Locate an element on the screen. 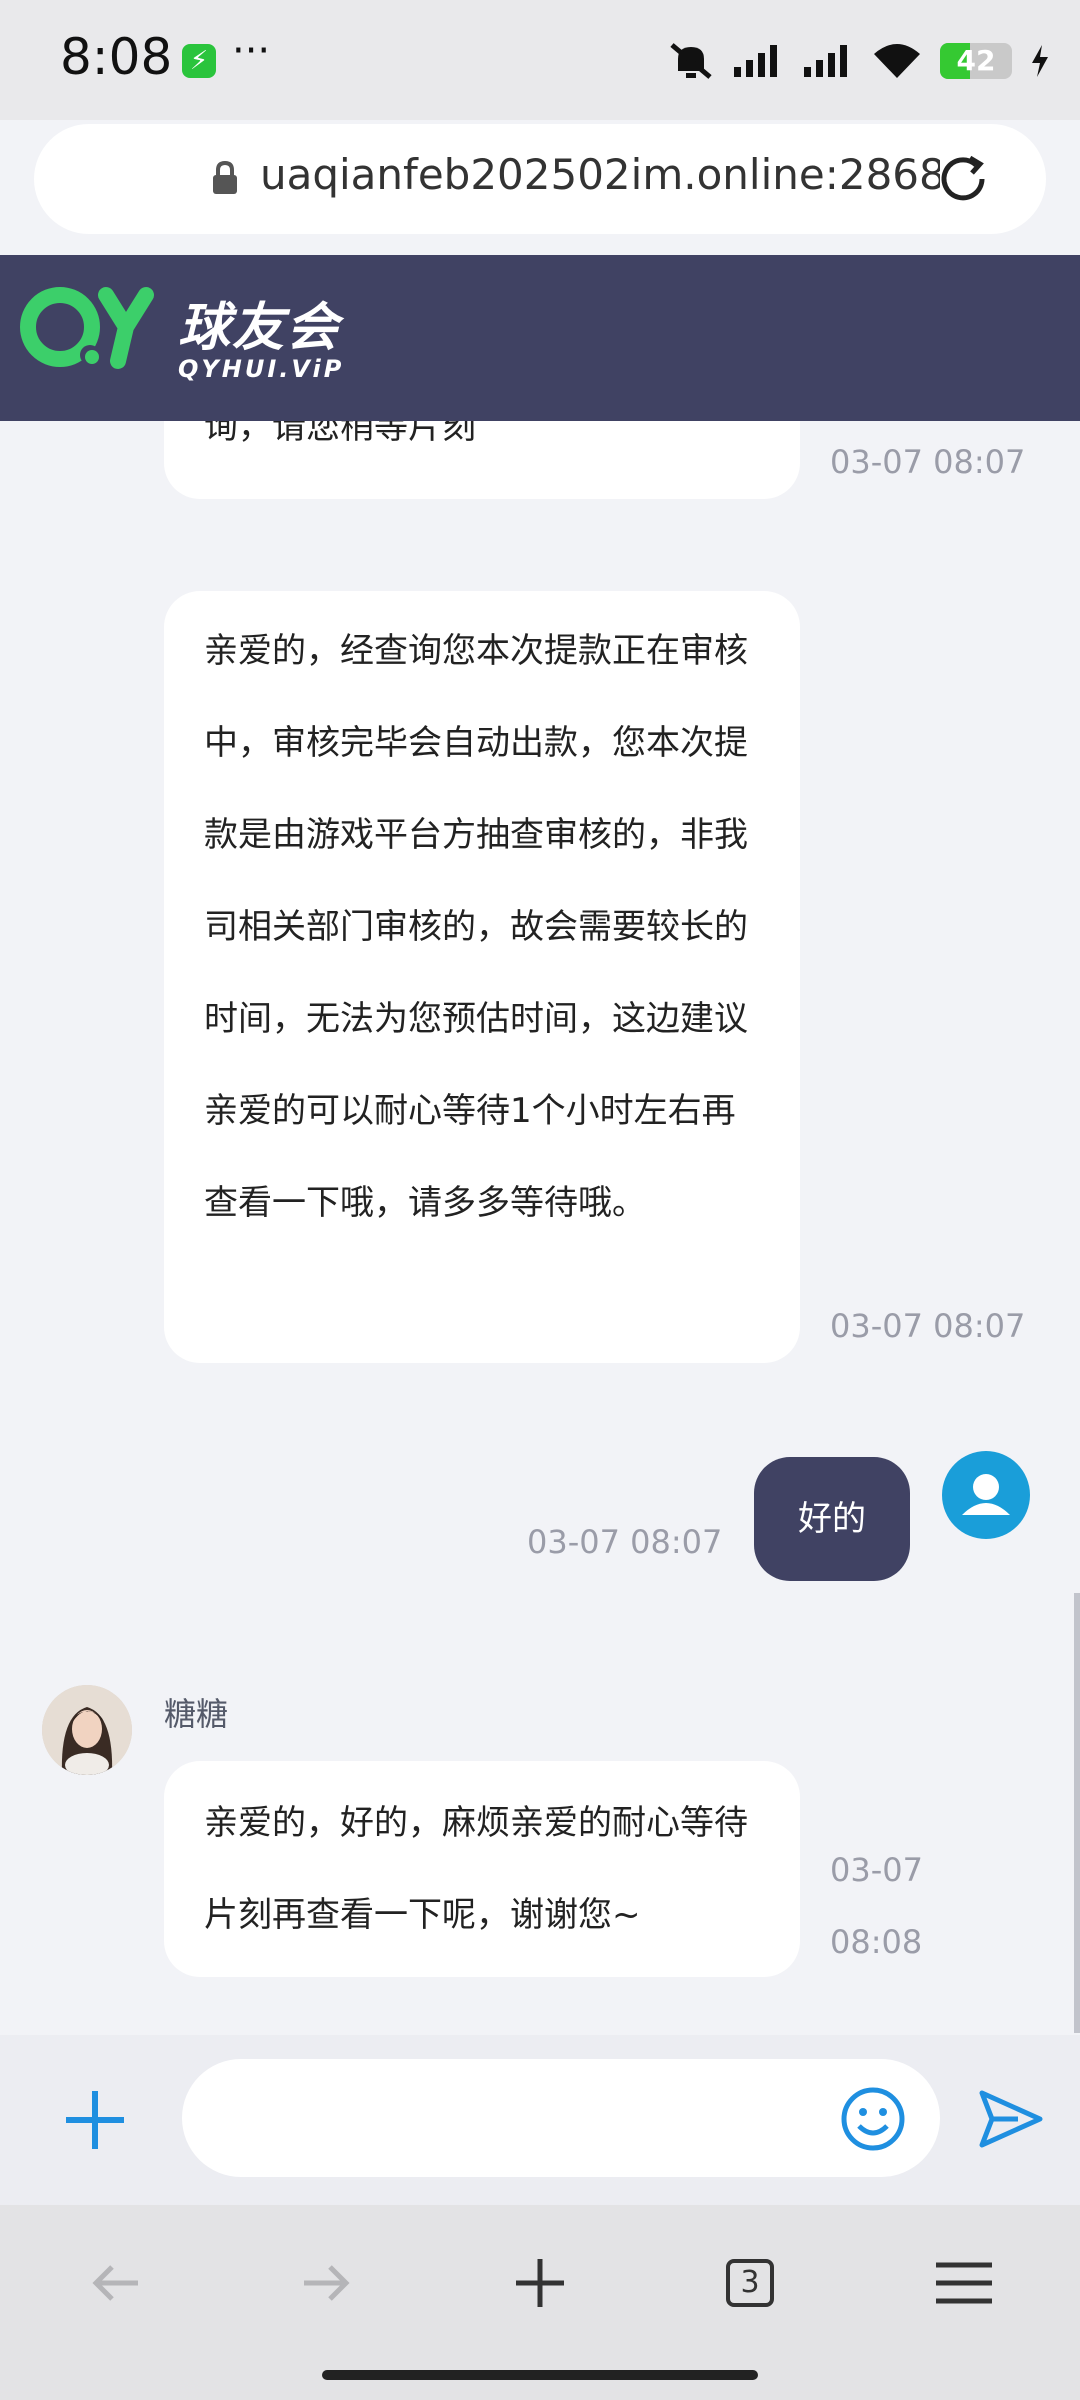  input-bar is located at coordinates (540, 2120).